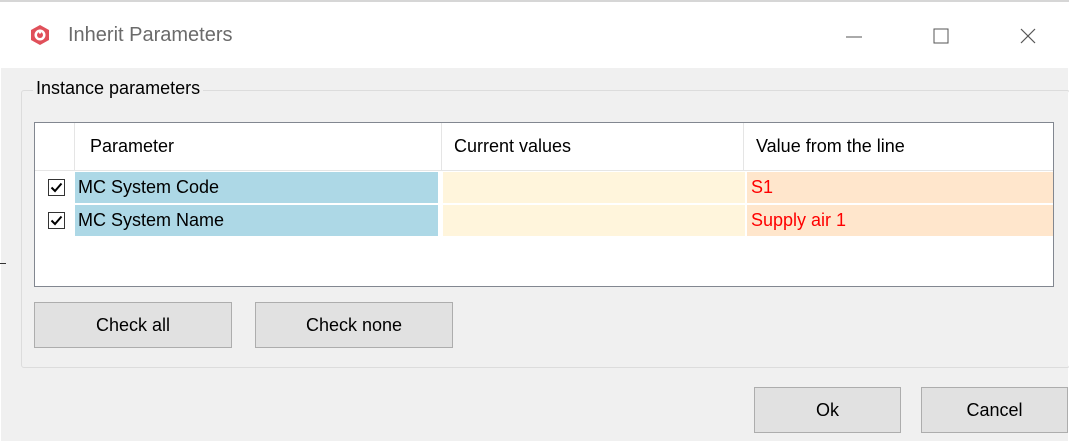 Image resolution: width=1069 pixels, height=441 pixels. I want to click on header-value-from-line: Value from the line, so click(898, 146).